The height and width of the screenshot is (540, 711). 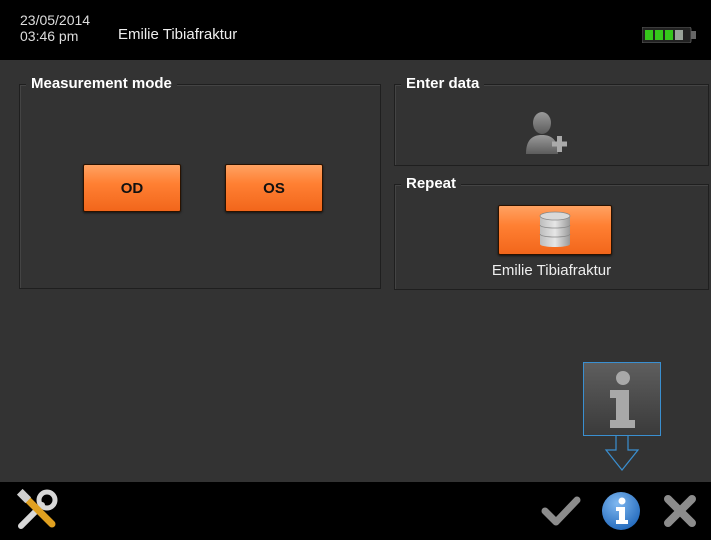 I want to click on info-hint-icon, so click(x=622, y=418).